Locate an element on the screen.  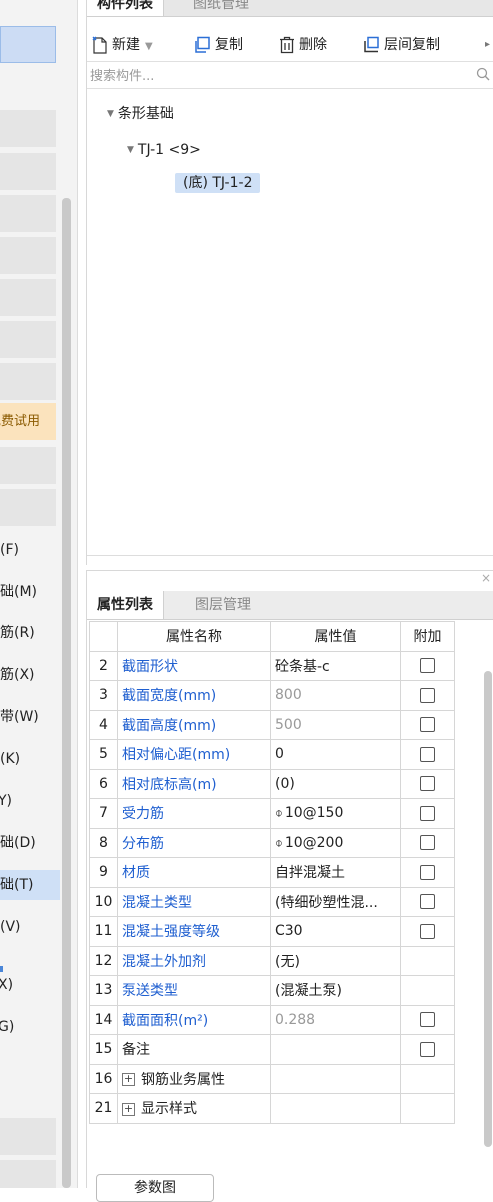
tab-component-list: 构件列表 is located at coordinates (125, 8).